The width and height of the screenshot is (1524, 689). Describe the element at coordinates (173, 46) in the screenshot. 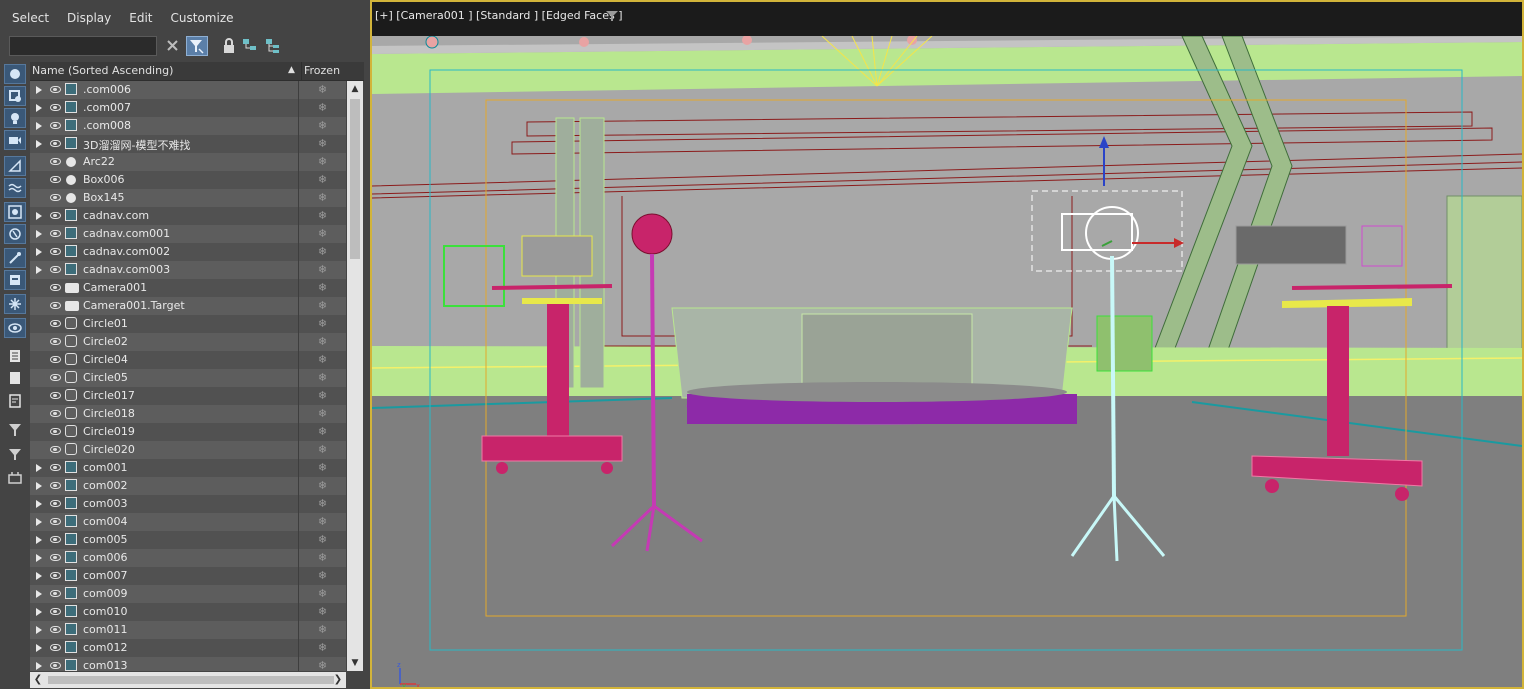

I see `clear-search-icon` at that location.